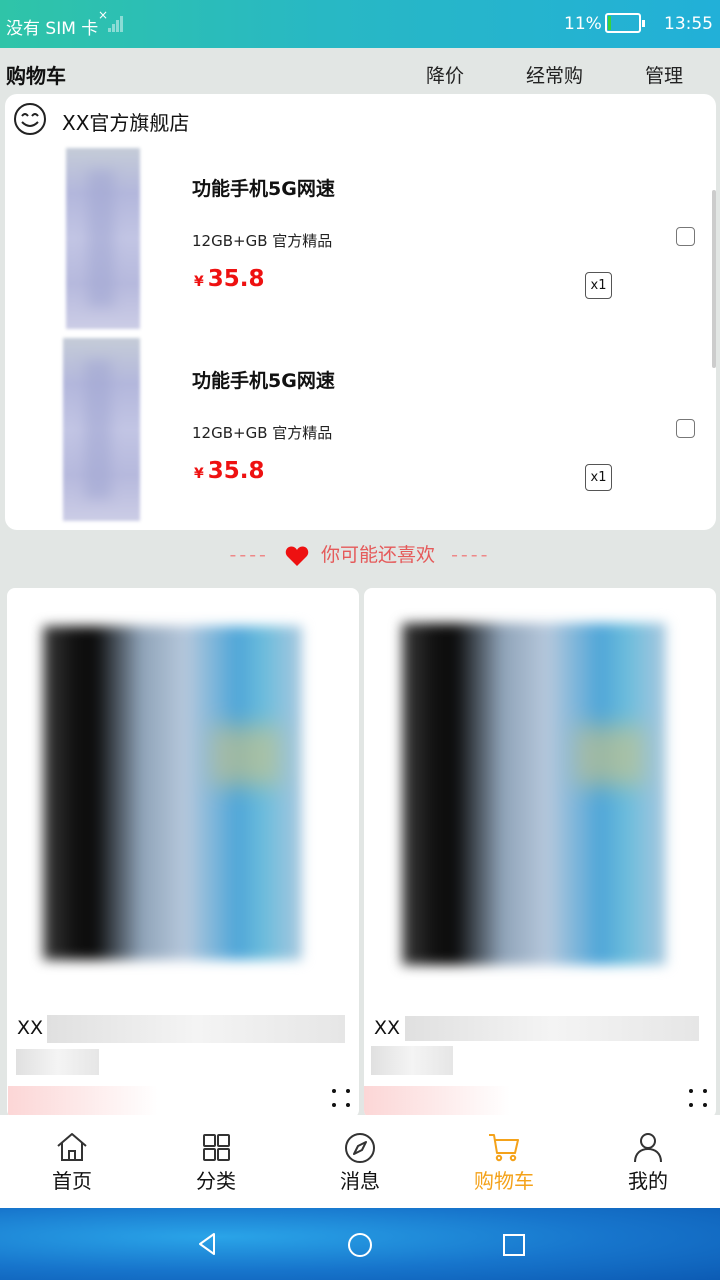 The height and width of the screenshot is (1280, 720). I want to click on bottom-tab-bar: 首页 分类 消息 购物车 我的, so click(360, 1161).